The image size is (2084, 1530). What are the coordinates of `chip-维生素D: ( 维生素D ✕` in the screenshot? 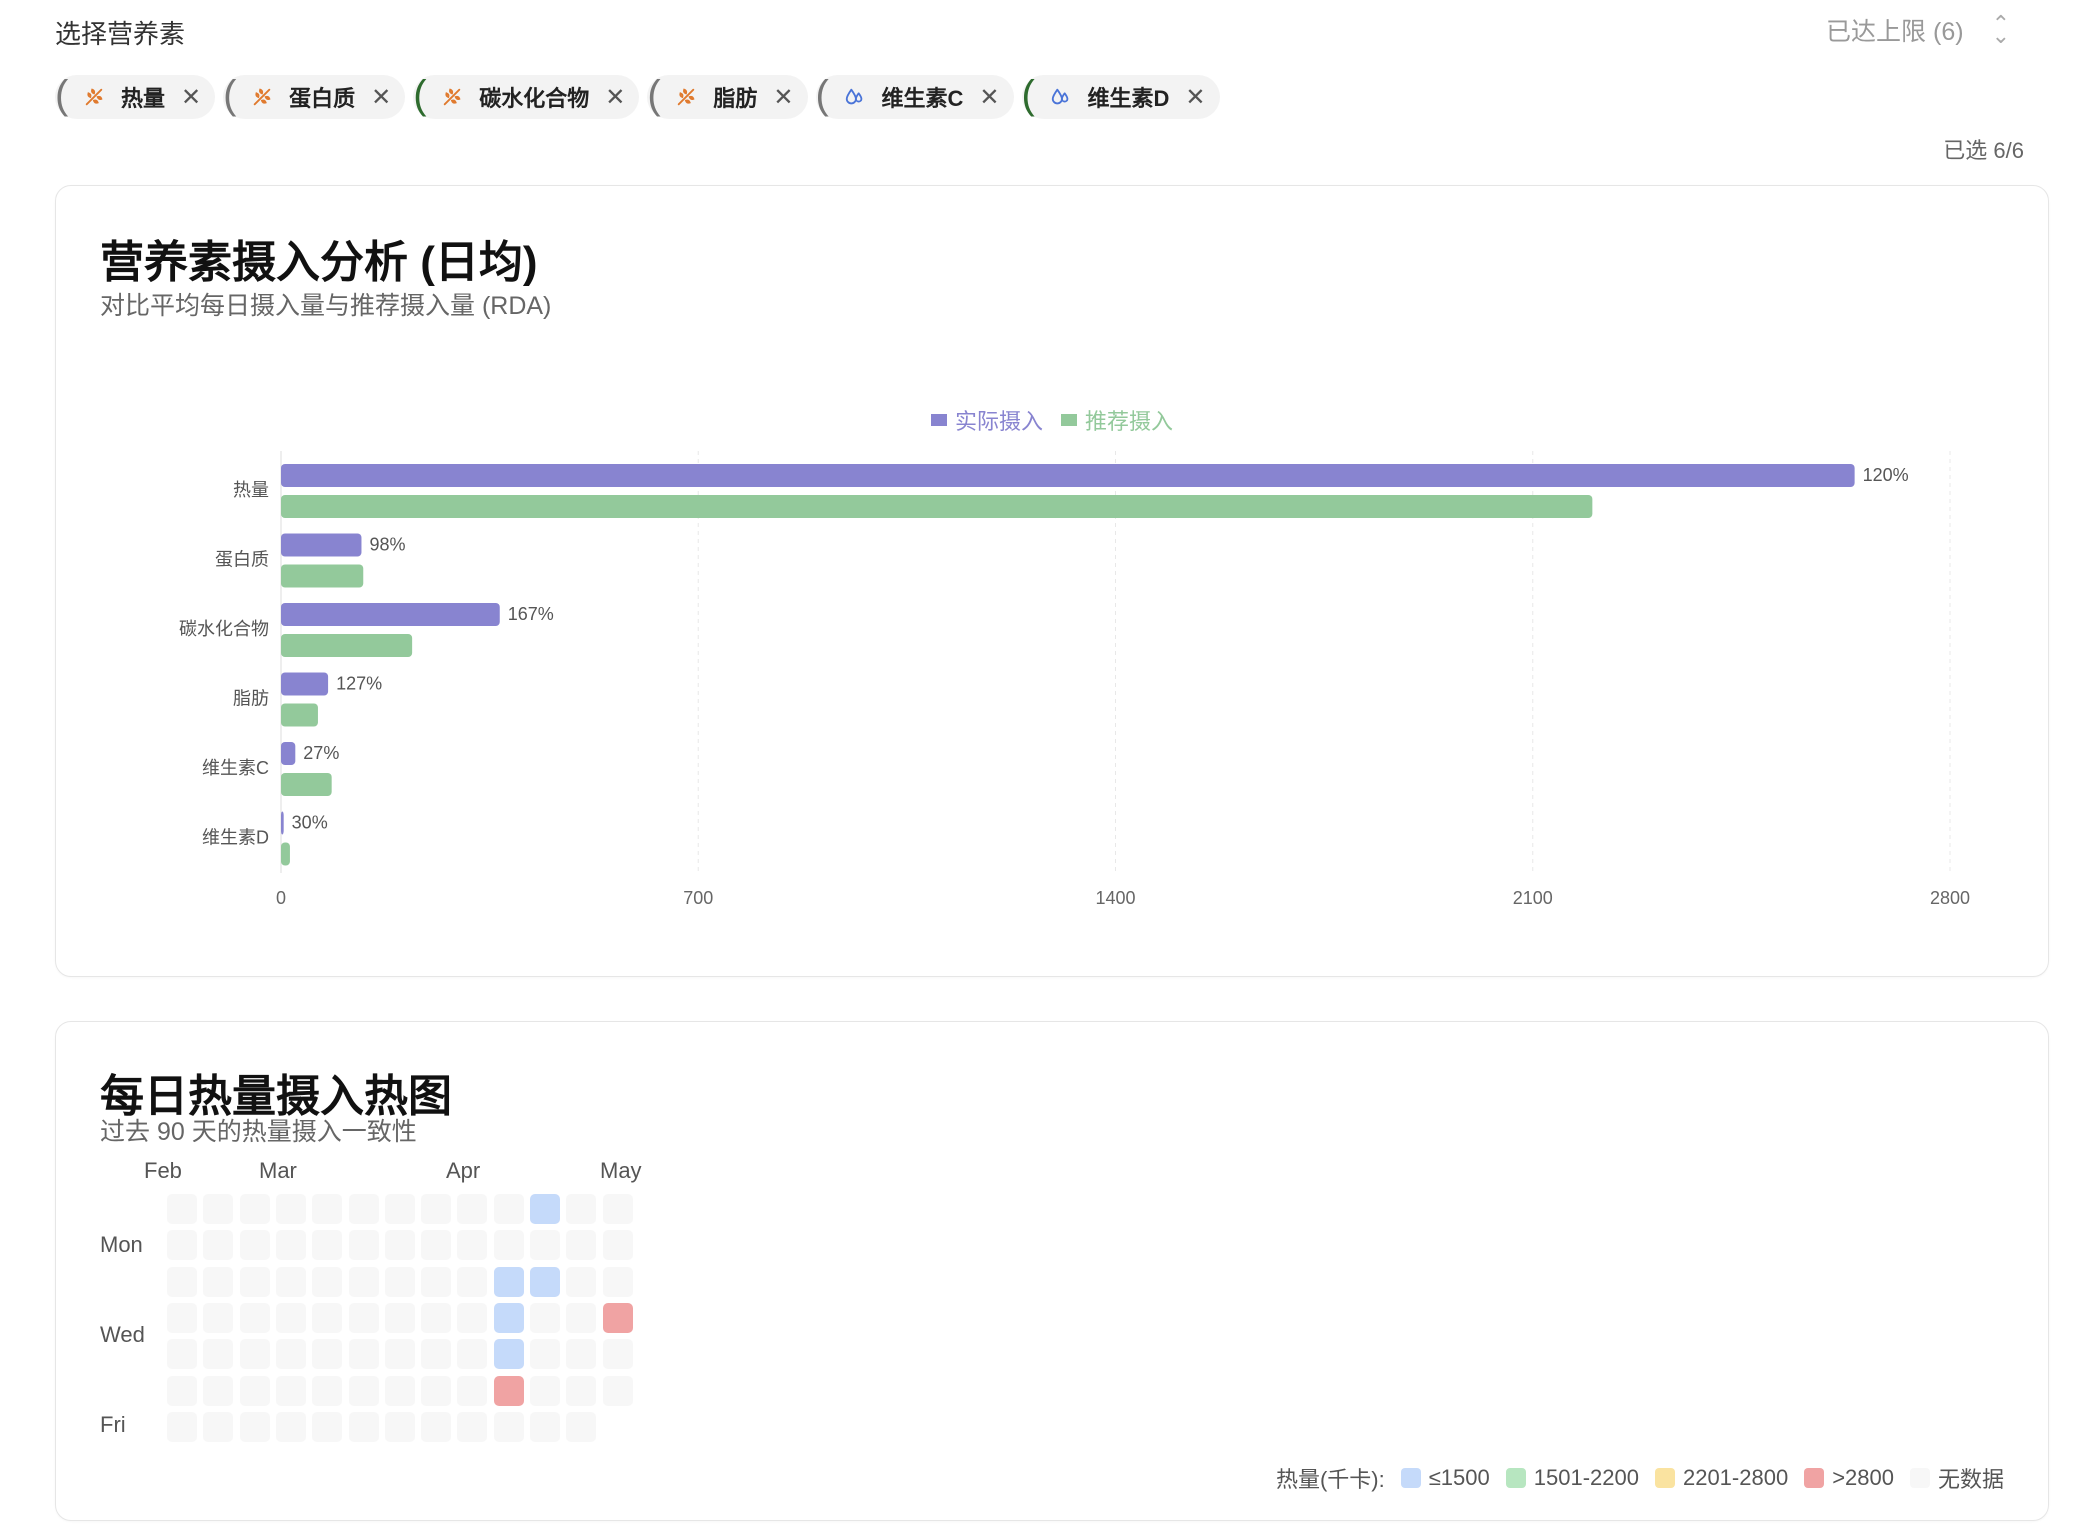 It's located at (1120, 96).